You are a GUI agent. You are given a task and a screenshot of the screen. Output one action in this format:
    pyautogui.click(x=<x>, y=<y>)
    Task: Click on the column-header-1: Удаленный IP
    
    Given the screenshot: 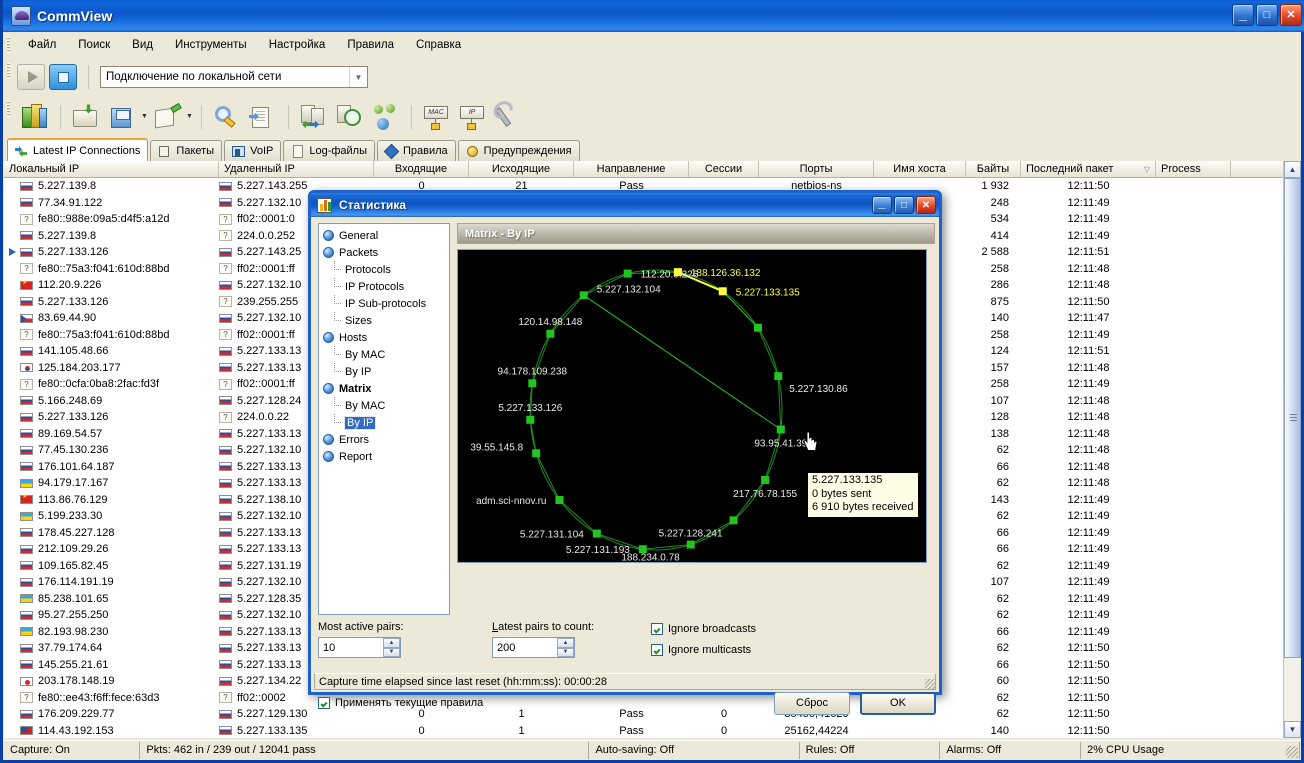 What is the action you would take?
    pyautogui.click(x=296, y=169)
    